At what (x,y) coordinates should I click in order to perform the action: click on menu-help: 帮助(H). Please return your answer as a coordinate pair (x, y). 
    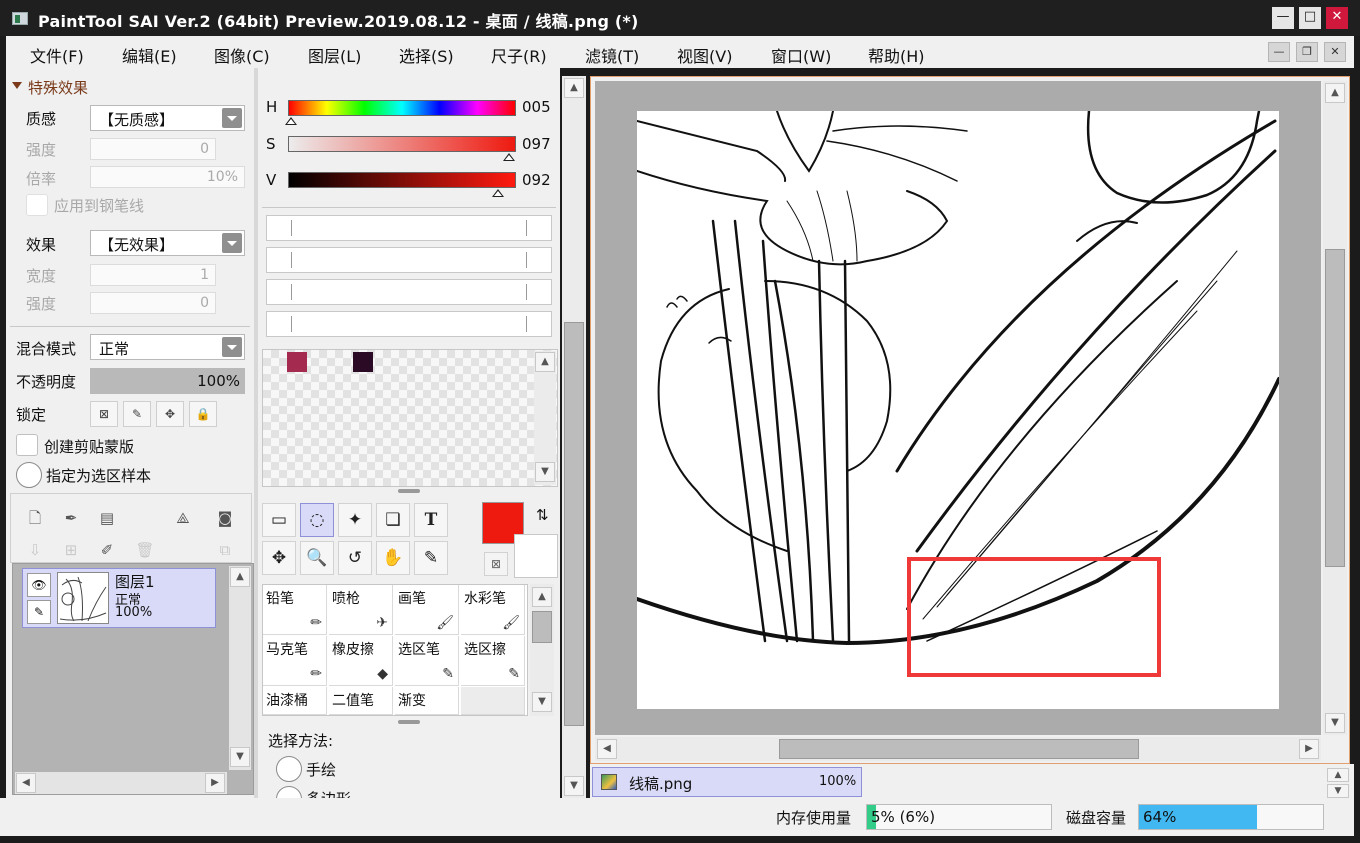
    Looking at the image, I should click on (896, 55).